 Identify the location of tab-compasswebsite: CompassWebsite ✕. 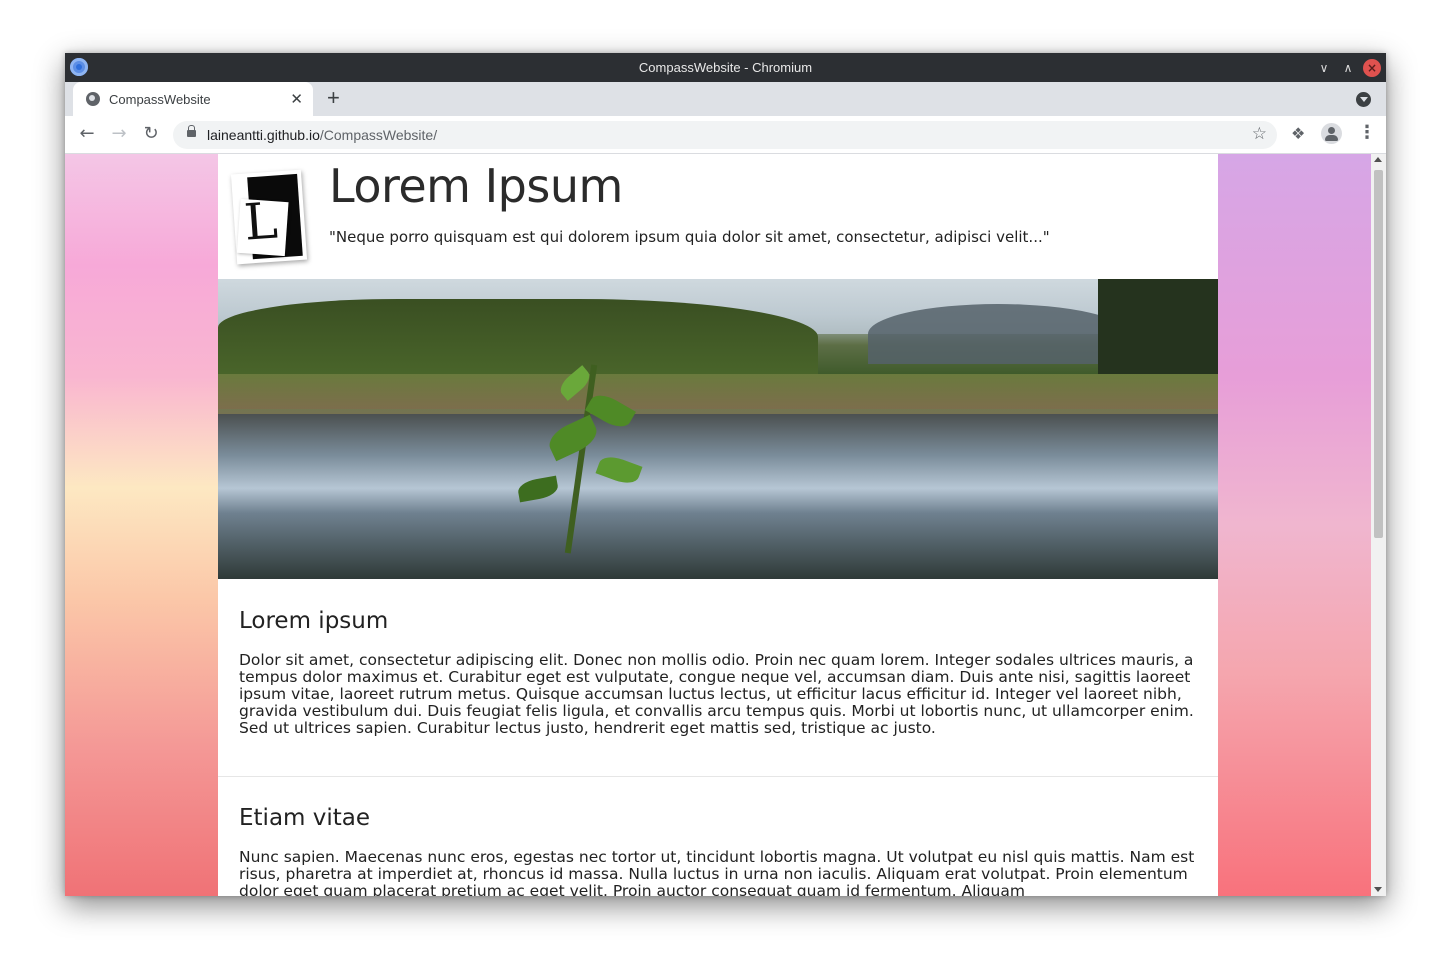
(193, 99).